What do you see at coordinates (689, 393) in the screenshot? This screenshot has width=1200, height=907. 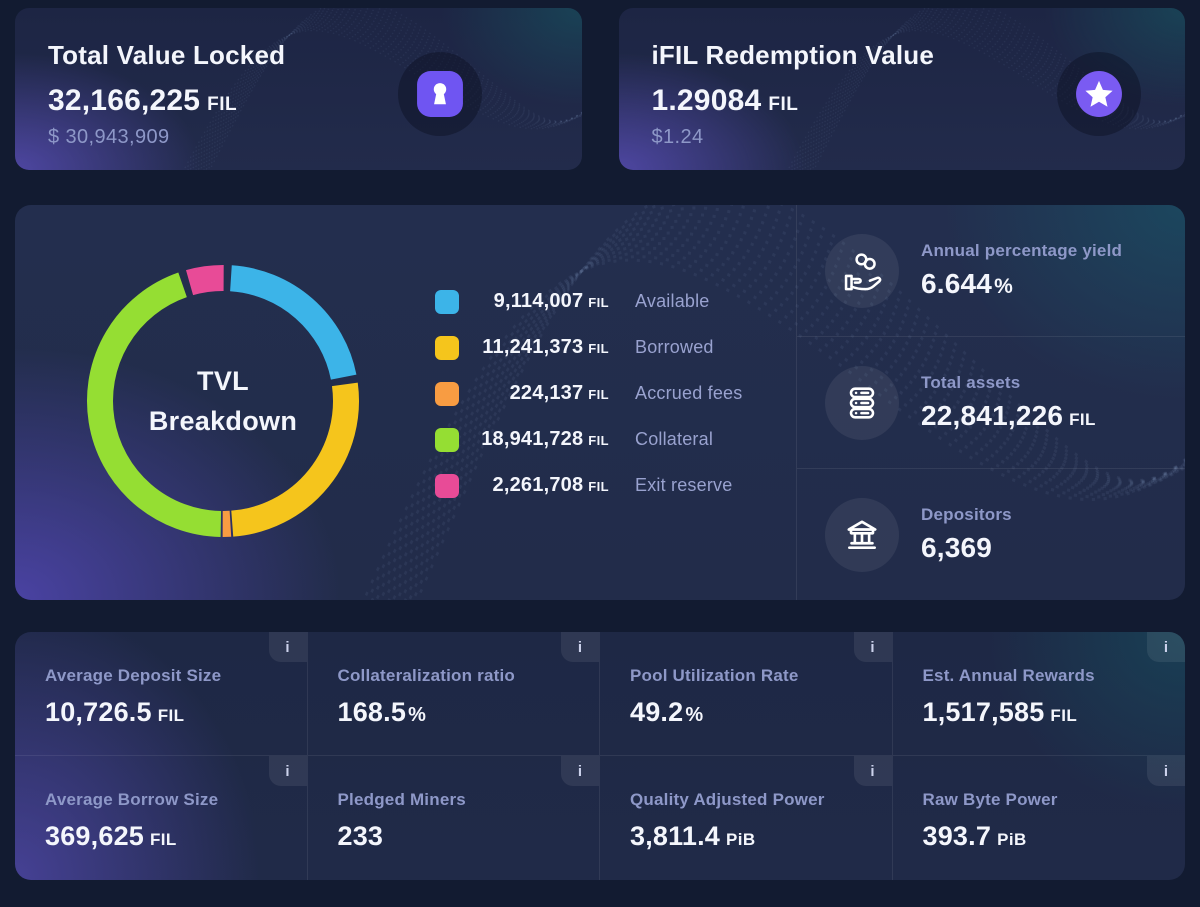 I see `legend-label: Accrued fees` at bounding box center [689, 393].